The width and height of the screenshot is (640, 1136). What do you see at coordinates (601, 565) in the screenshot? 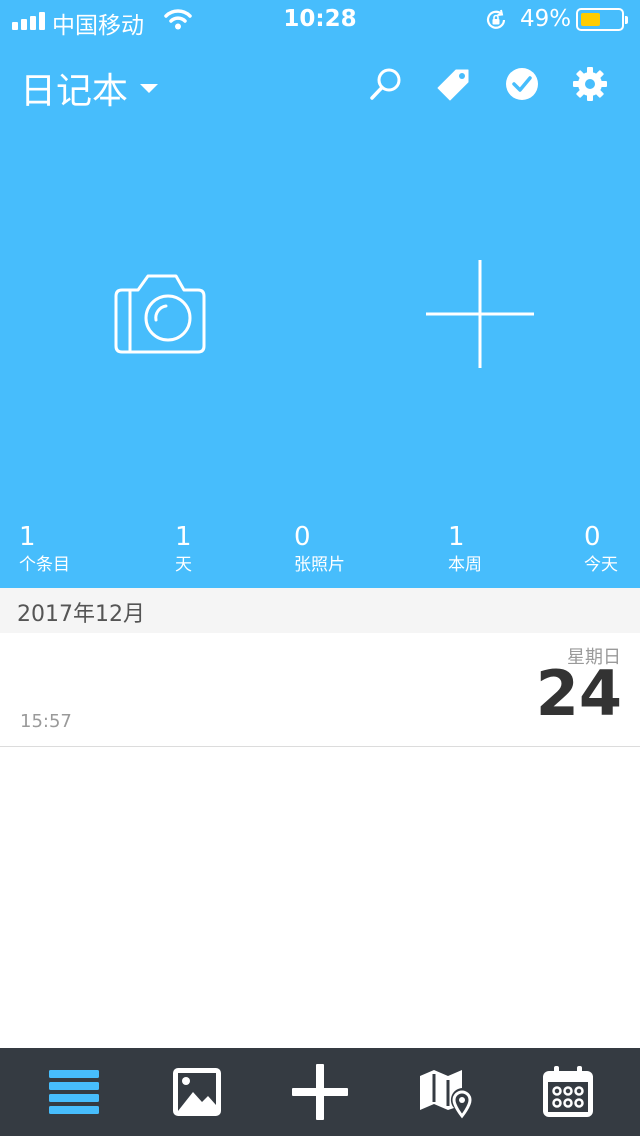
I see `stat-label: 今天` at bounding box center [601, 565].